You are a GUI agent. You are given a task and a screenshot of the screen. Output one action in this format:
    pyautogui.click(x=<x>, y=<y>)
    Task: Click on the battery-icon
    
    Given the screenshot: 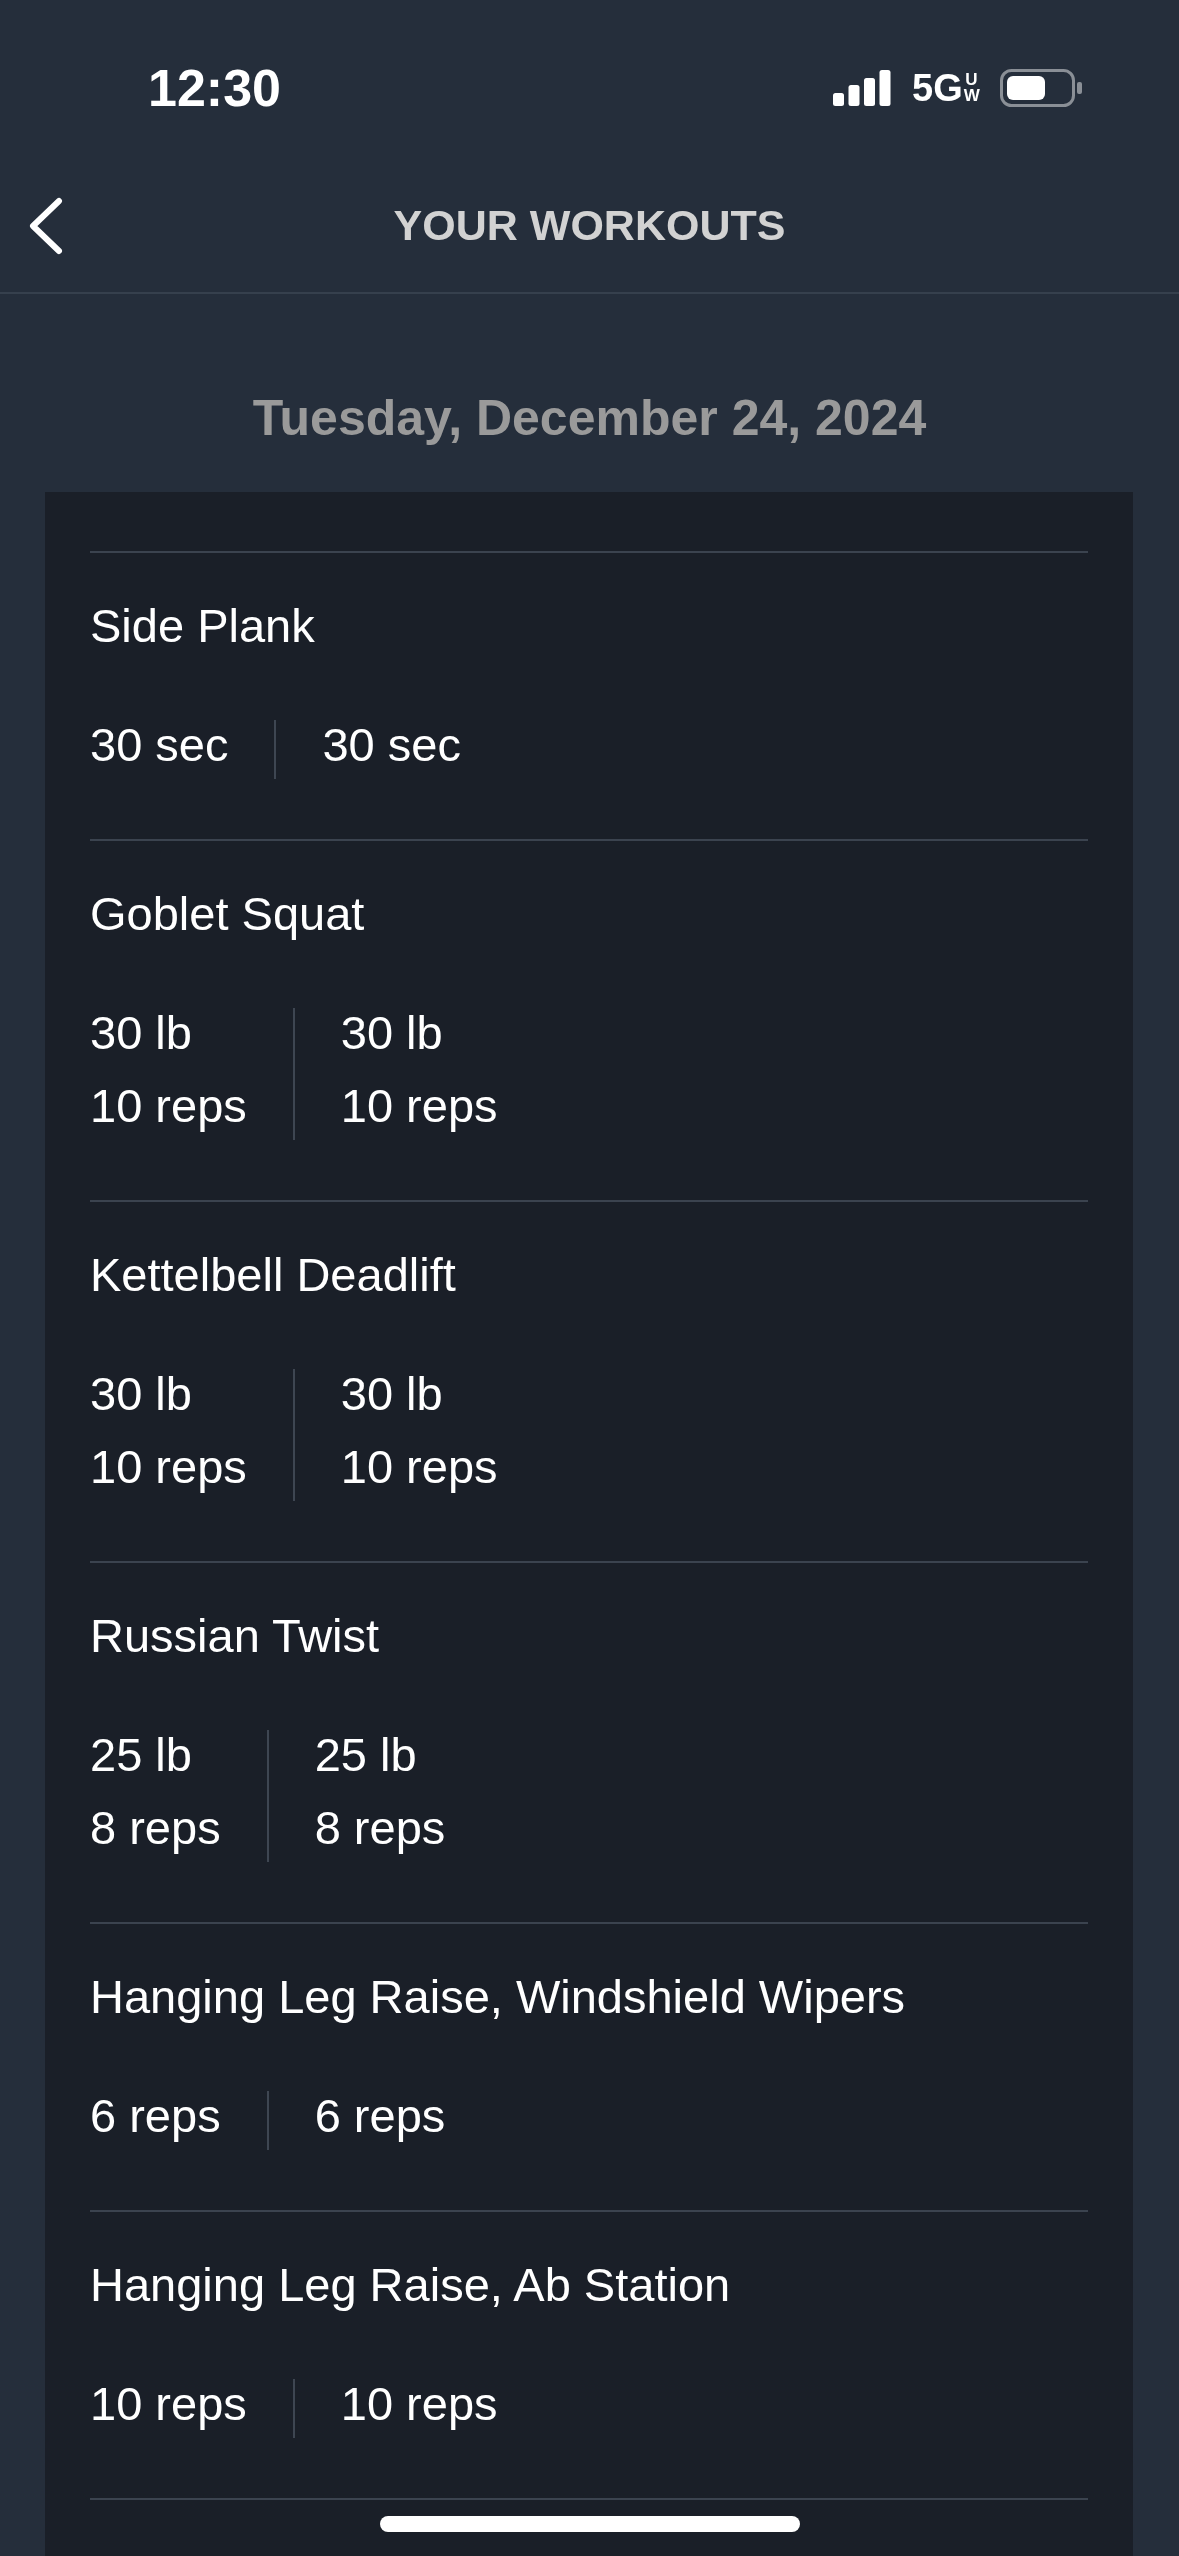 What is the action you would take?
    pyautogui.click(x=1041, y=88)
    